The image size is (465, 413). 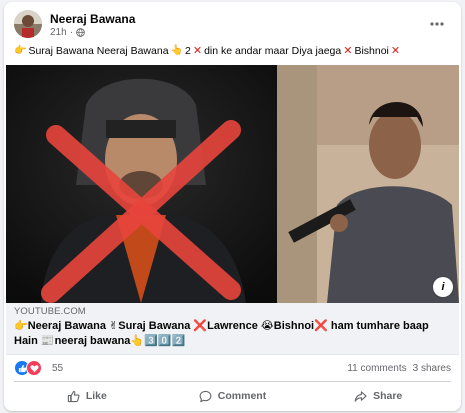 I want to click on link-domain: YOUTUBE.COM, so click(x=50, y=311).